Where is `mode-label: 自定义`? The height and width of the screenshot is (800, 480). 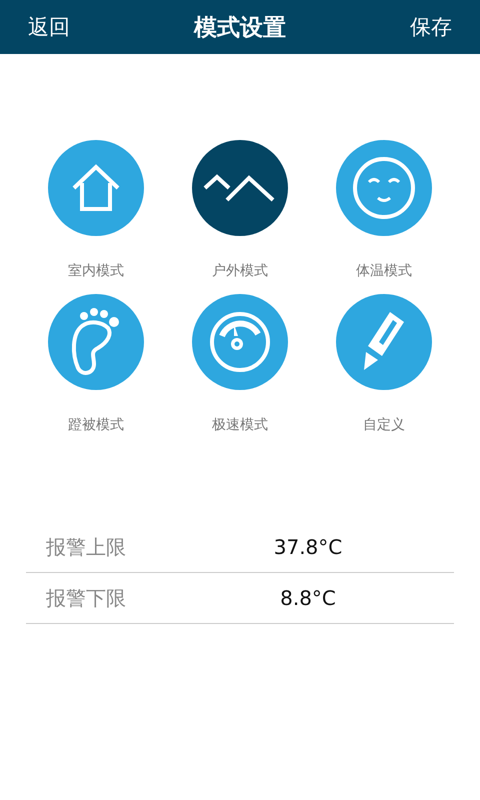
mode-label: 自定义 is located at coordinates (384, 425).